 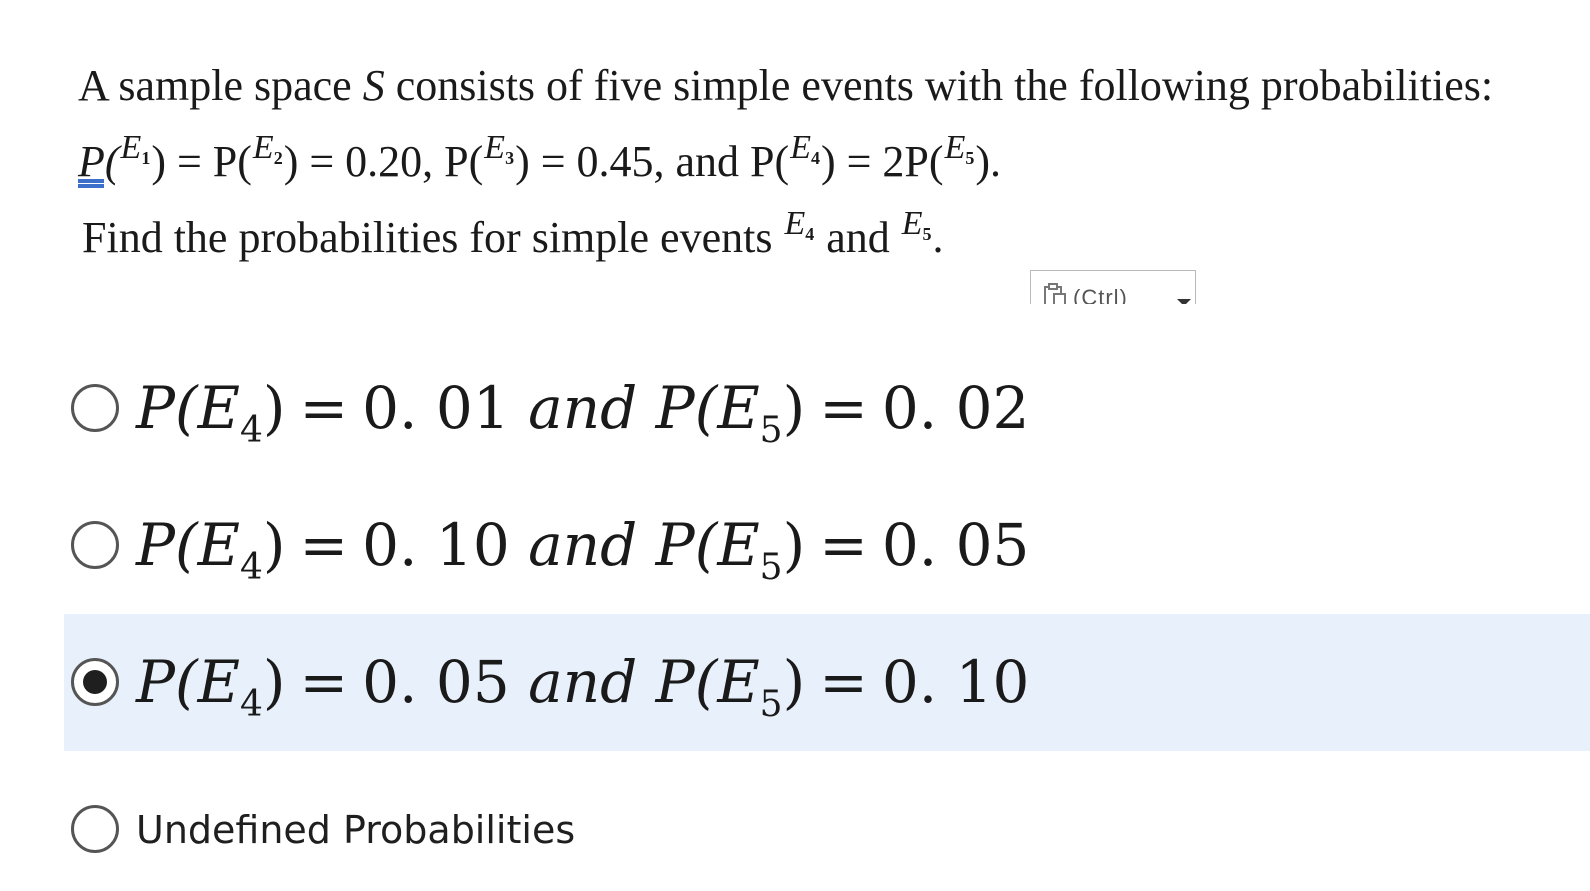 I want to click on question-text-part: ., so click(x=938, y=237).